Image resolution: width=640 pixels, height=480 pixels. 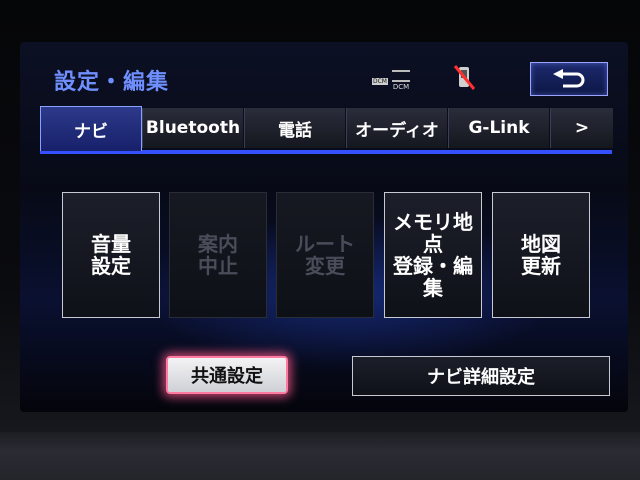 I want to click on tab-navi: ナビ, so click(x=91, y=128).